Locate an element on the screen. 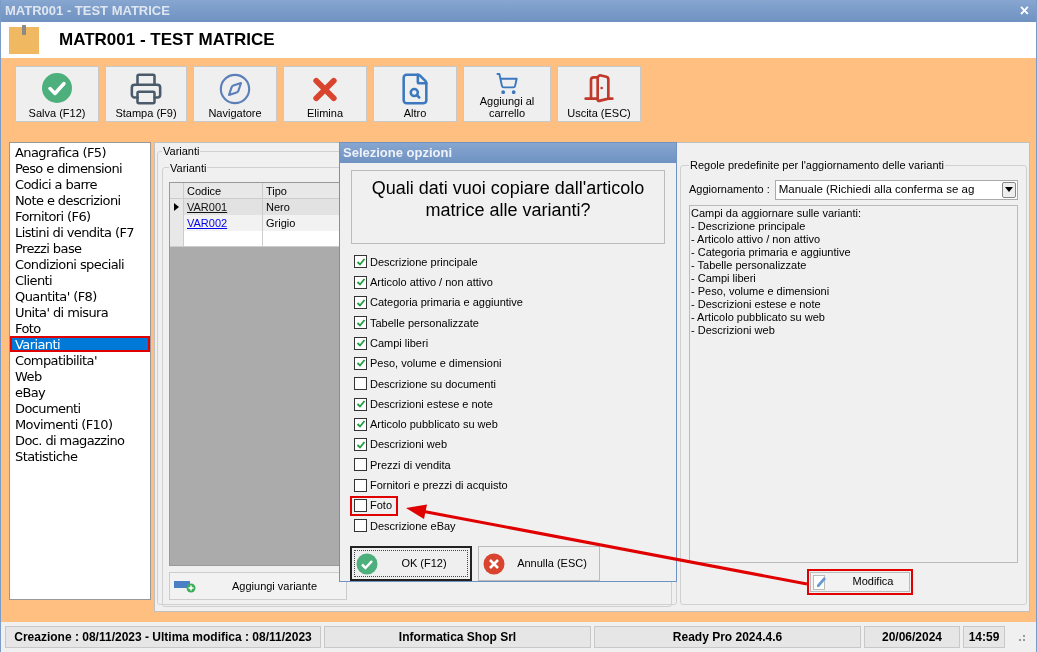  sidebar-item: Anagrafica (F5) is located at coordinates (80, 152).